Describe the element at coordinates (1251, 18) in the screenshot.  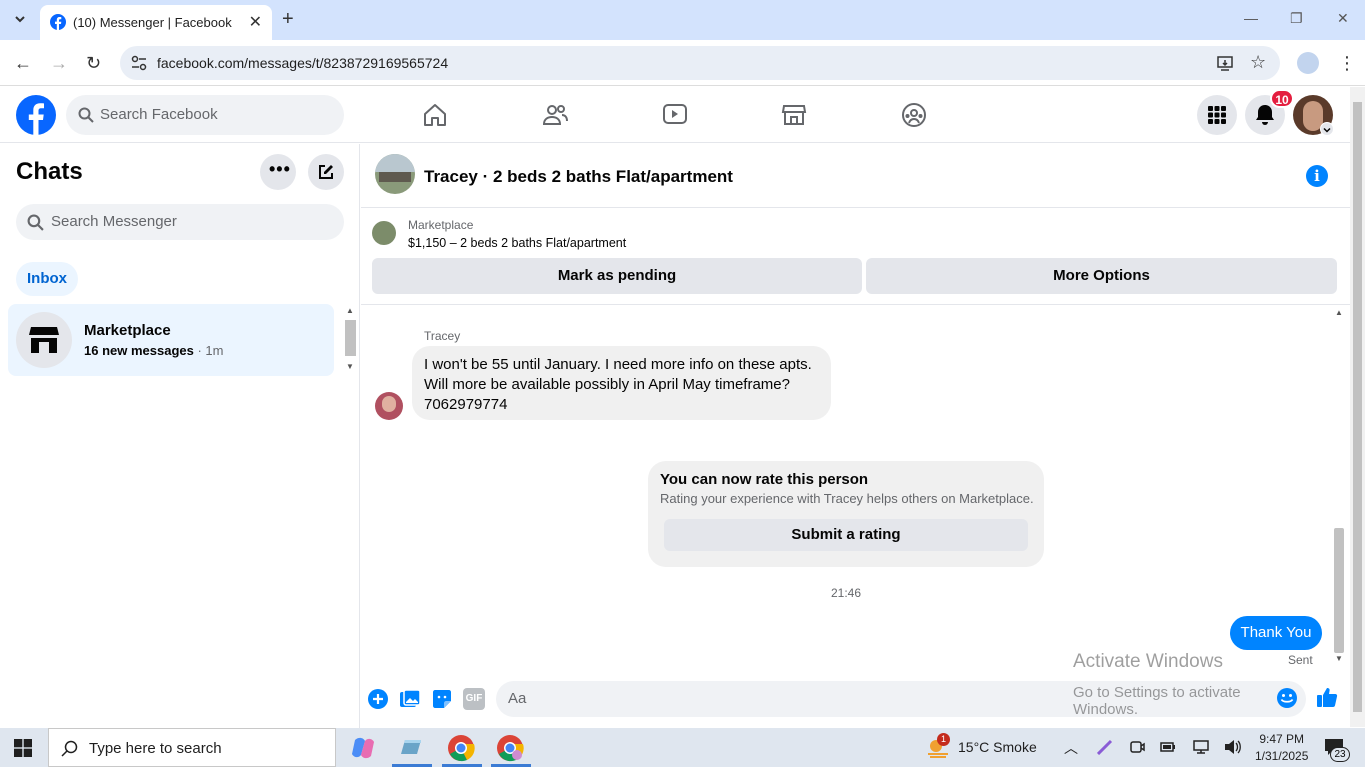
I see `minimize-icon: —` at that location.